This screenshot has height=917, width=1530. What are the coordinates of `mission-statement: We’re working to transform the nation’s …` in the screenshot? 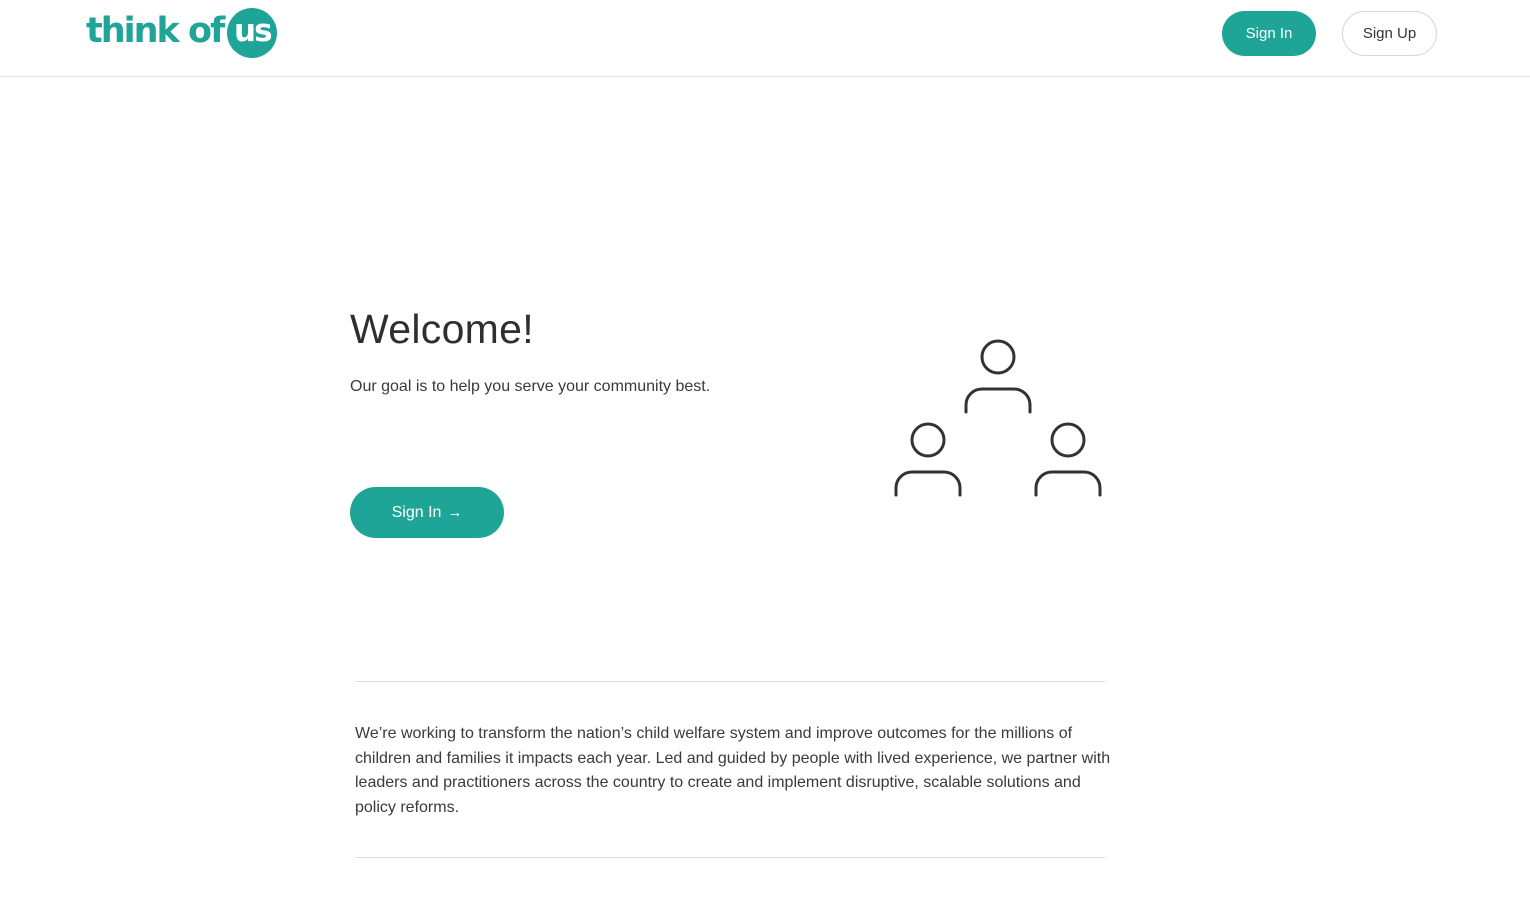 It's located at (733, 770).